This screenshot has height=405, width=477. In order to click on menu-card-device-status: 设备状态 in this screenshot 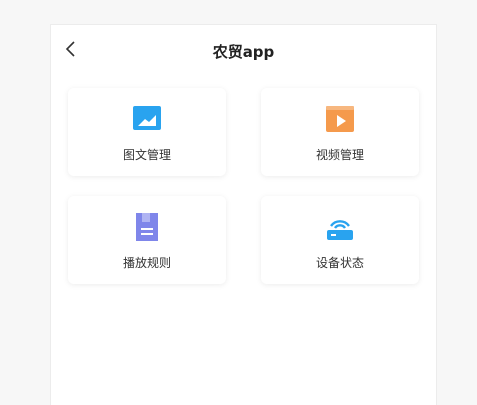, I will do `click(340, 240)`.